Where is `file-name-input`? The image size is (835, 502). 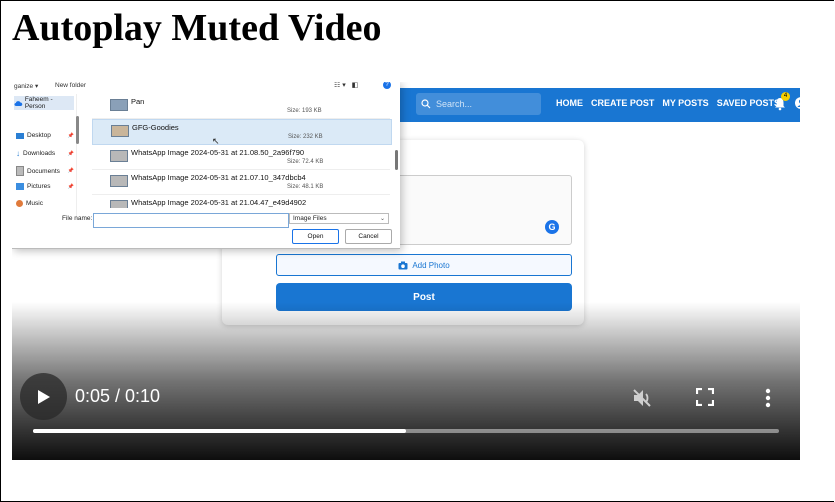
file-name-input is located at coordinates (191, 220).